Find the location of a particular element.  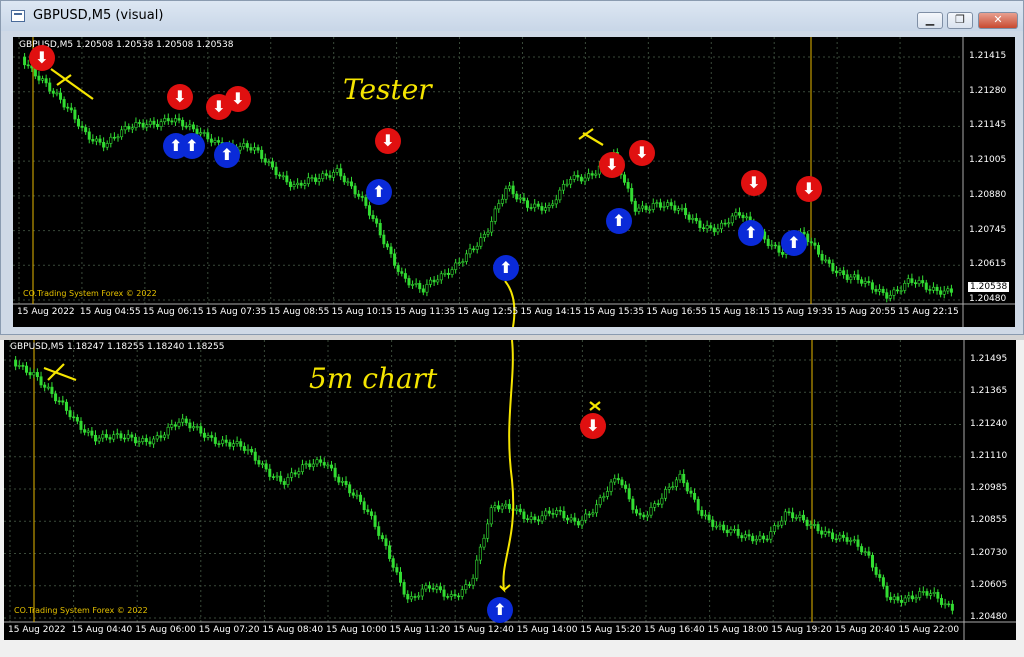

x-axis-label: 15 Aug 14:15 is located at coordinates (551, 312).